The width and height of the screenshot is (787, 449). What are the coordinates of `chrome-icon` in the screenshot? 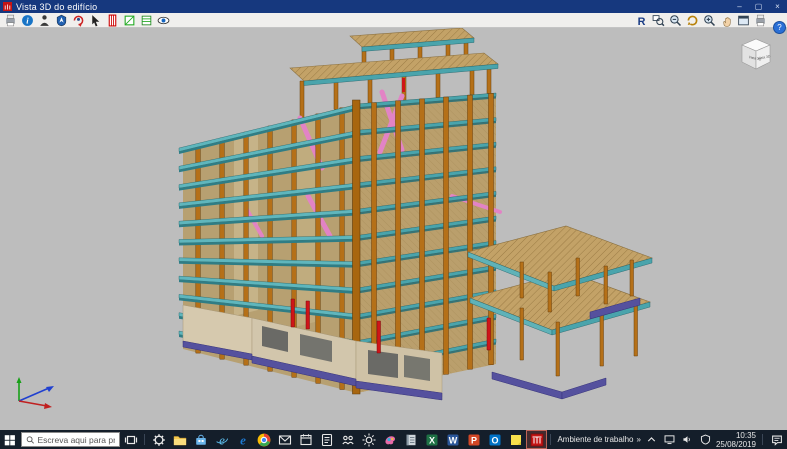 It's located at (263, 439).